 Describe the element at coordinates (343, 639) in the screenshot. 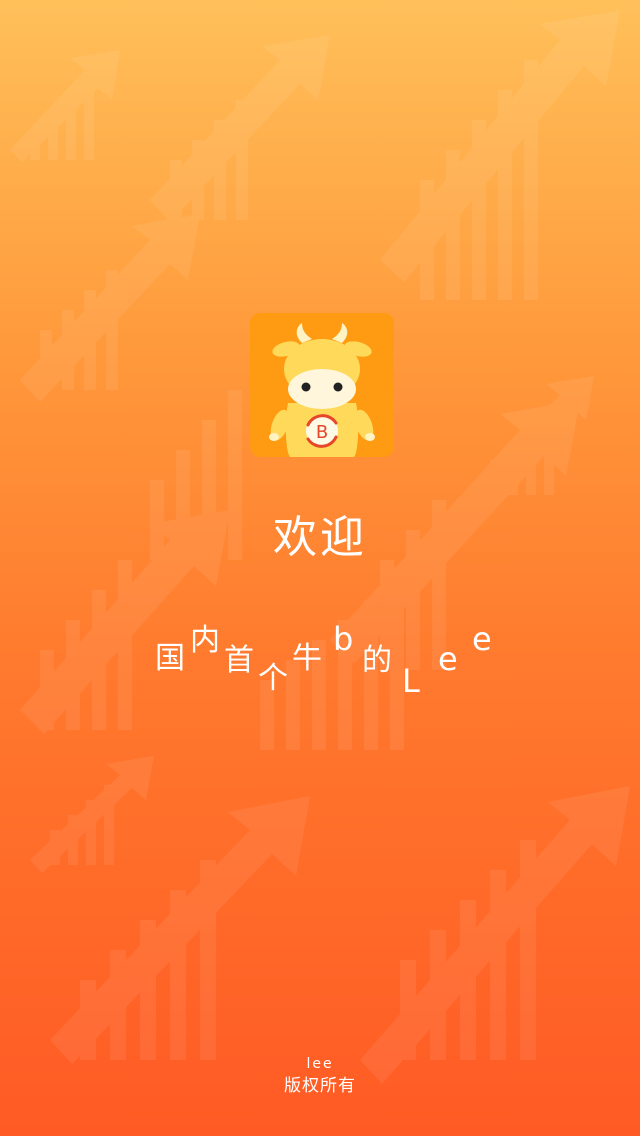

I see `slogan-char: b` at that location.